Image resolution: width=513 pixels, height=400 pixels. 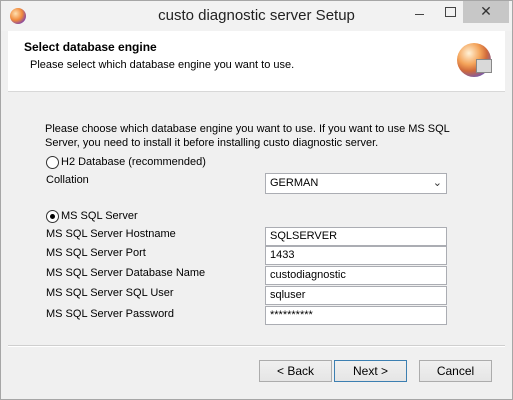 What do you see at coordinates (67, 180) in the screenshot?
I see `collation-label: Collation` at bounding box center [67, 180].